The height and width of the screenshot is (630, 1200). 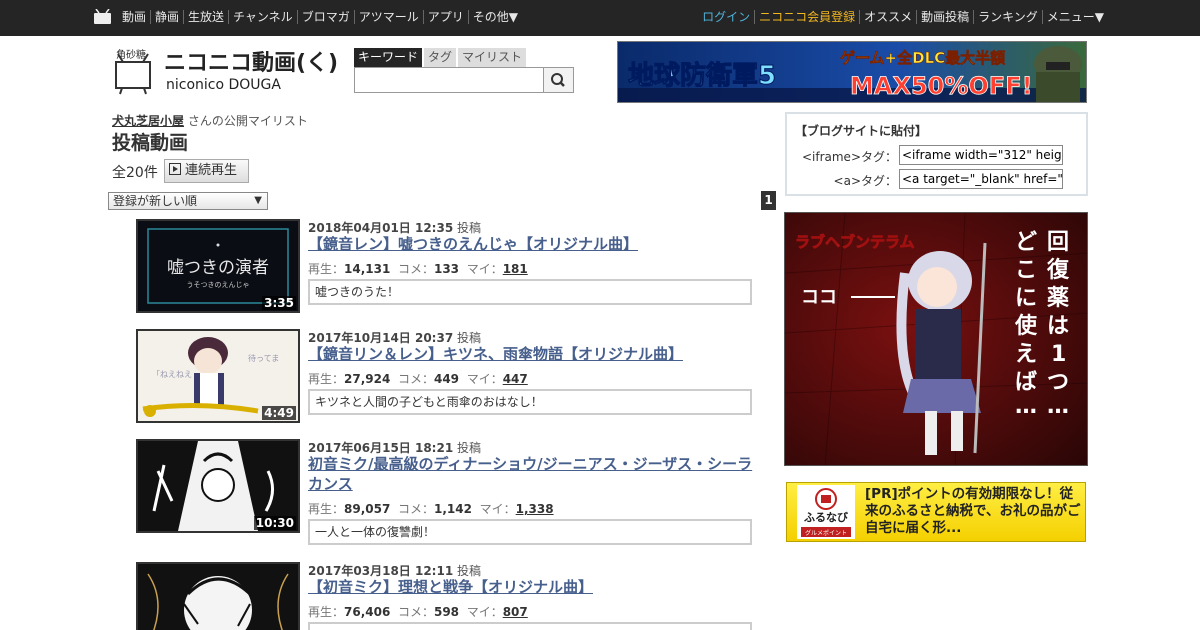 What do you see at coordinates (535, 509) in the screenshot?
I see `mylist-count-link: 1,338` at bounding box center [535, 509].